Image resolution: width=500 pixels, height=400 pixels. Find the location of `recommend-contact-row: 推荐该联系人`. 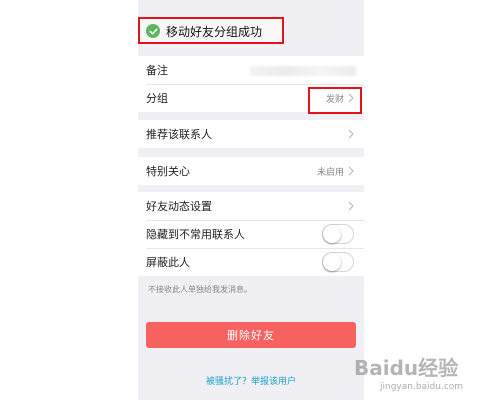

recommend-contact-row: 推荐该联系人 is located at coordinates (251, 134).